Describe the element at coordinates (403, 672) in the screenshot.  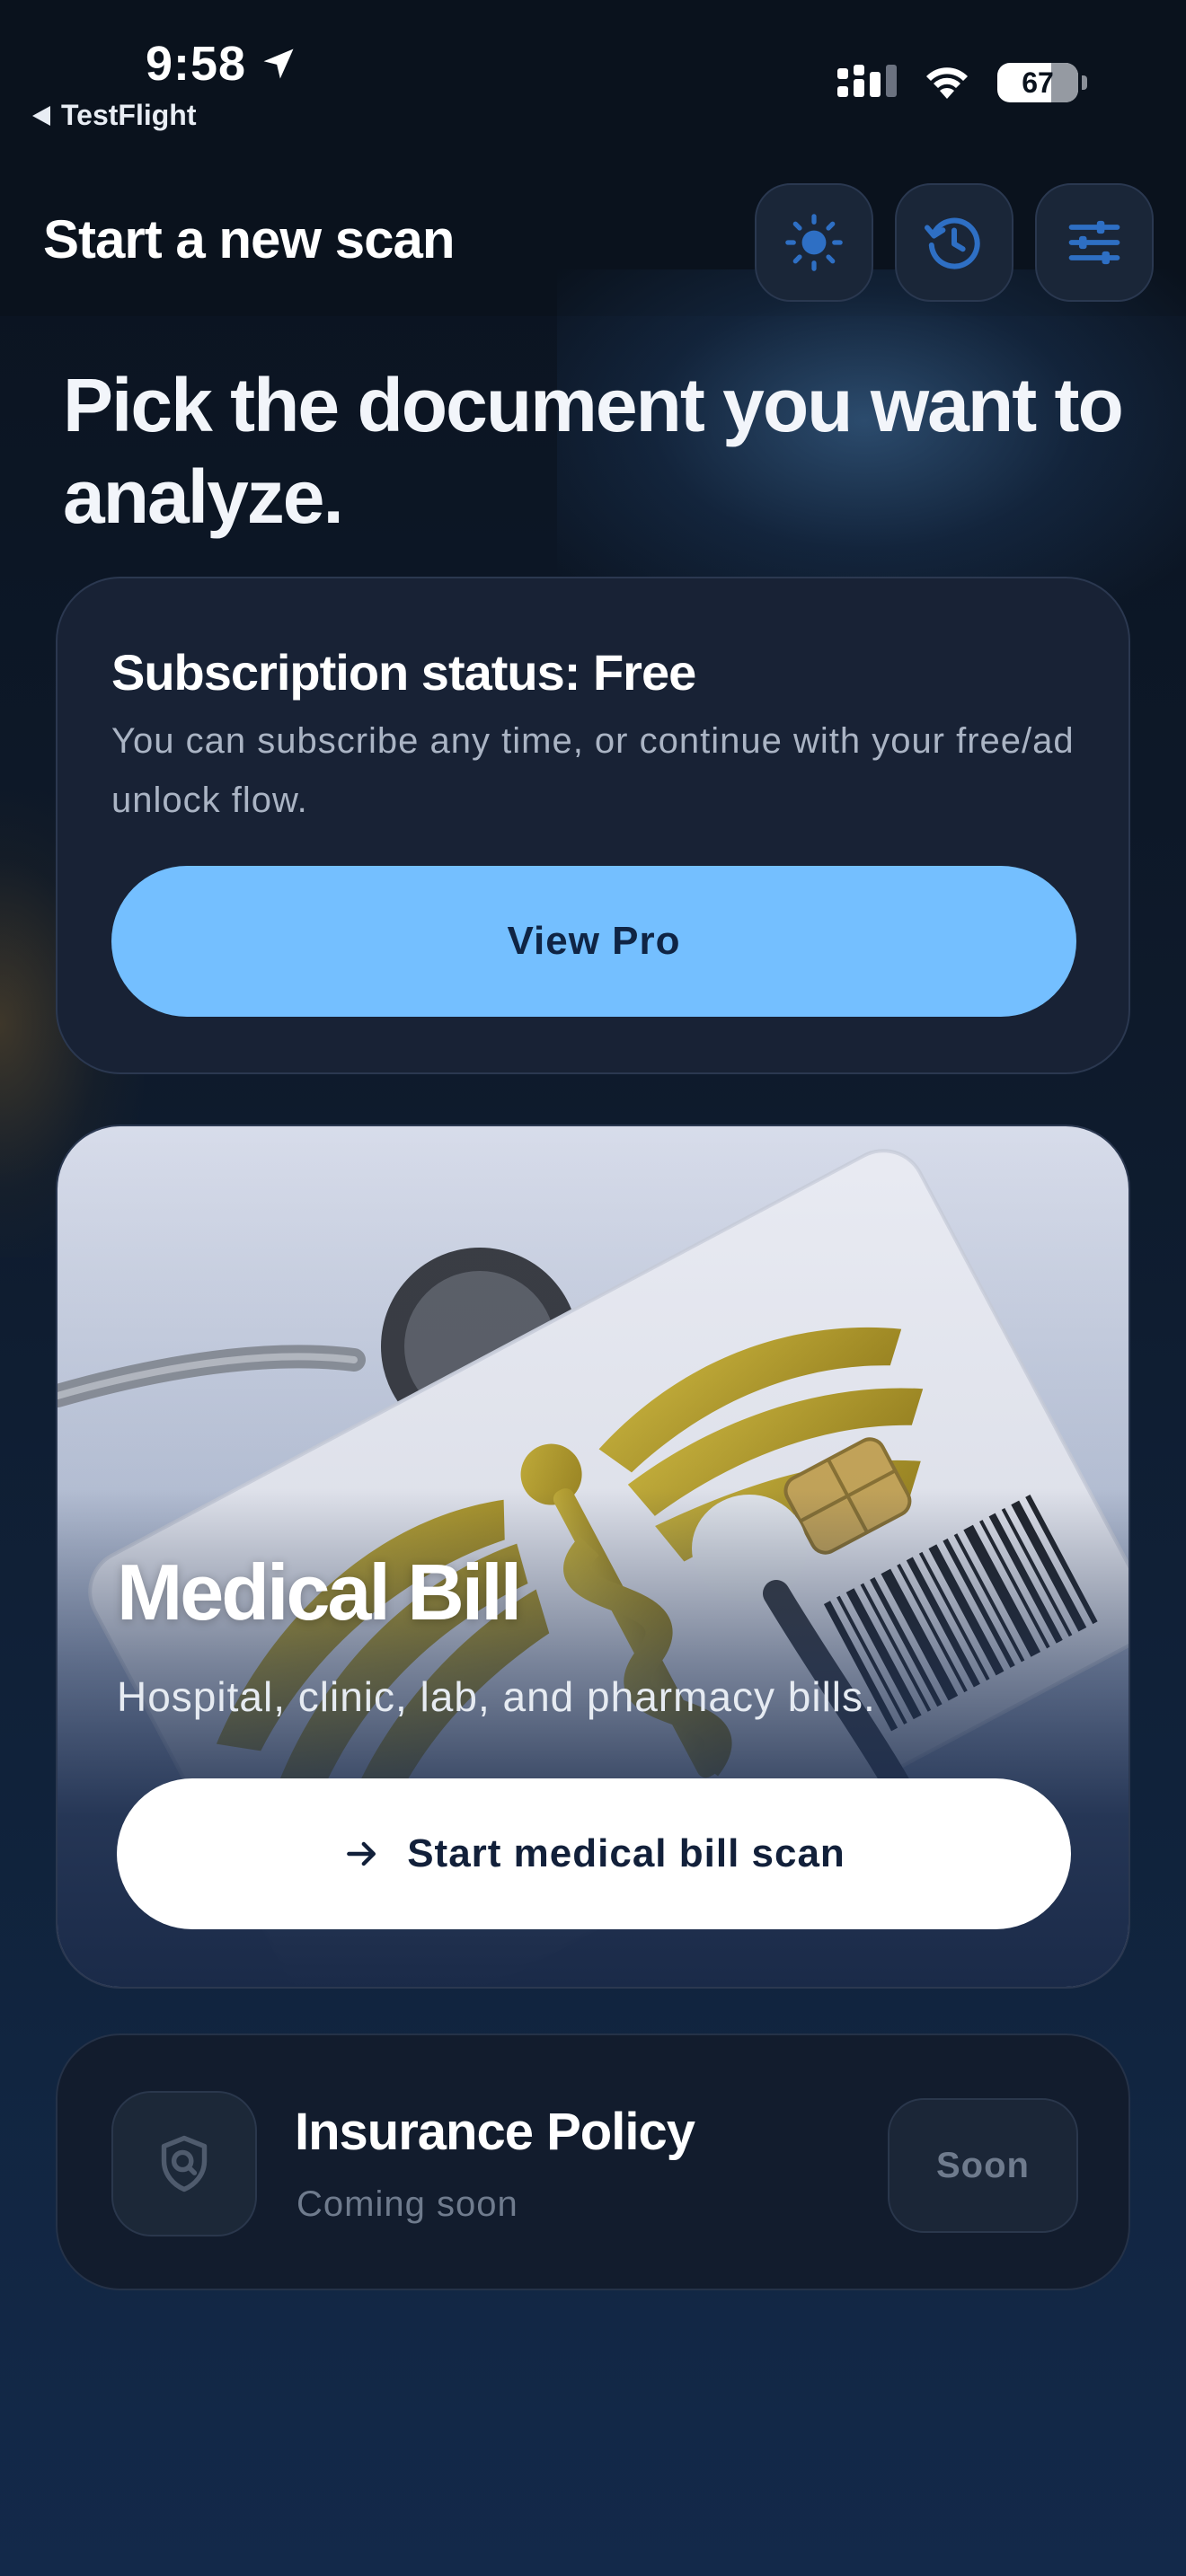
I see `subscription-title: Subscription status: Free` at that location.